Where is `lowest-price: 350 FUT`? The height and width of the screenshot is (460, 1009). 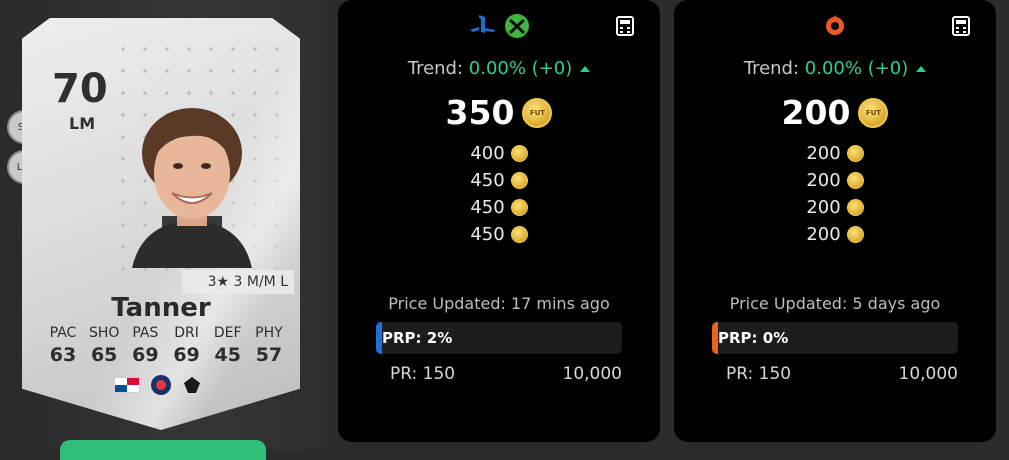
lowest-price: 350 FUT is located at coordinates (499, 112).